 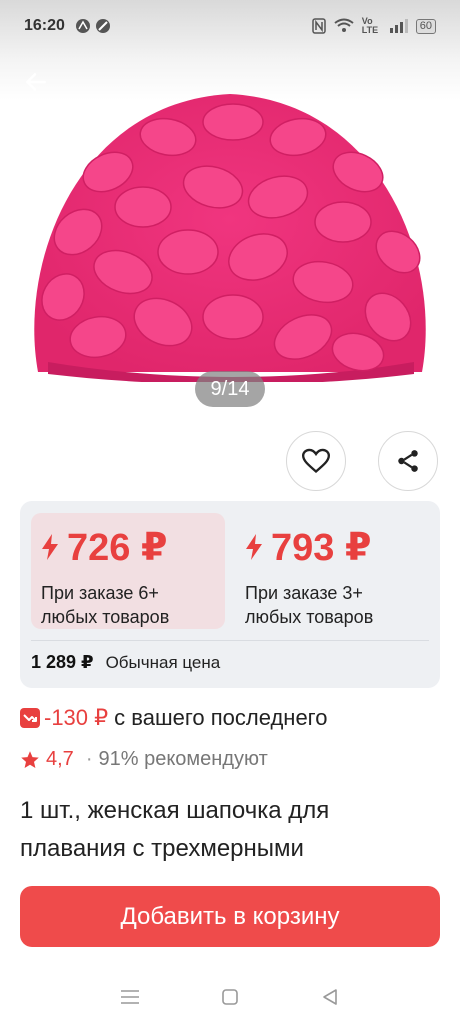 I want to click on triangle-back-icon, so click(x=330, y=997).